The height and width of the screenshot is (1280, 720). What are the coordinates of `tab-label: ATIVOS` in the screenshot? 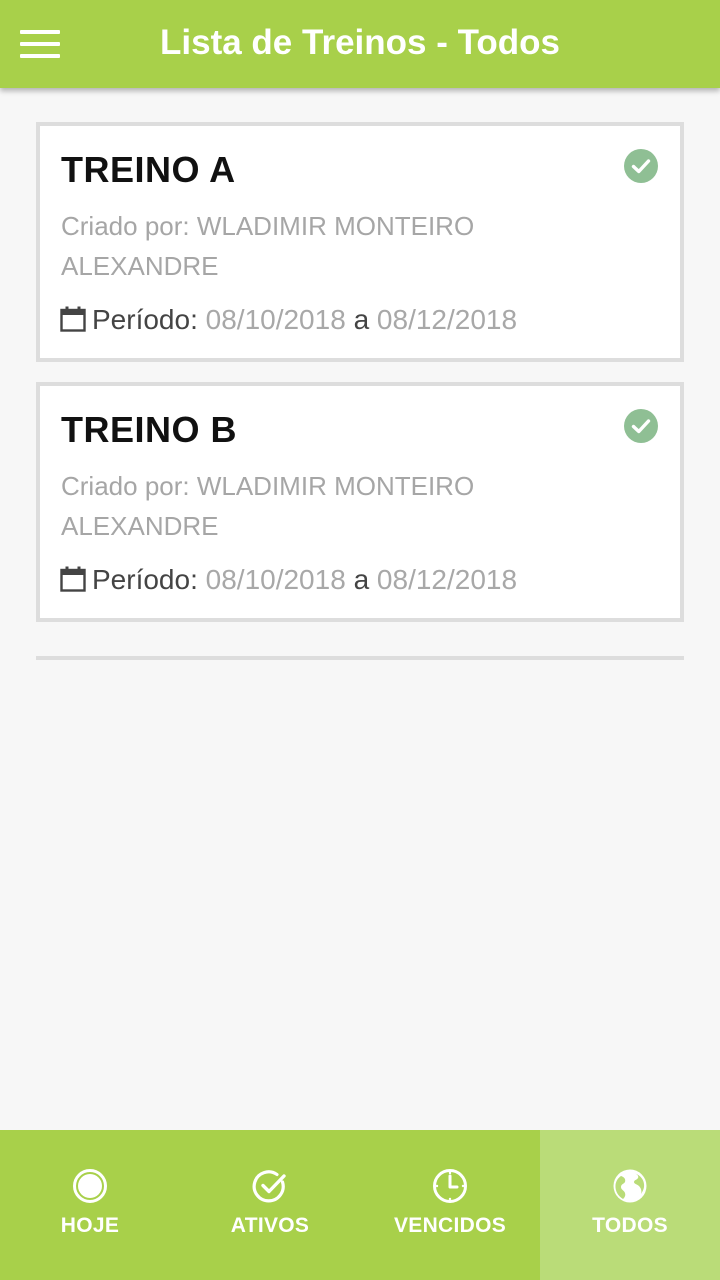 It's located at (270, 1225).